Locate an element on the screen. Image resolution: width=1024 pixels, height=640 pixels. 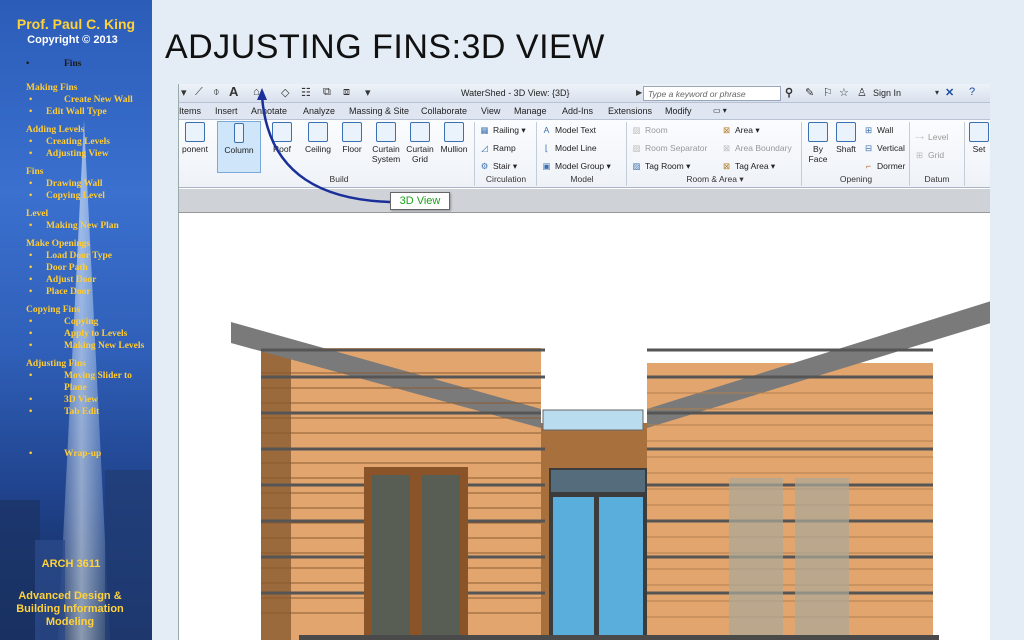
callout-arrow-overlay is located at coordinates (324, 146).